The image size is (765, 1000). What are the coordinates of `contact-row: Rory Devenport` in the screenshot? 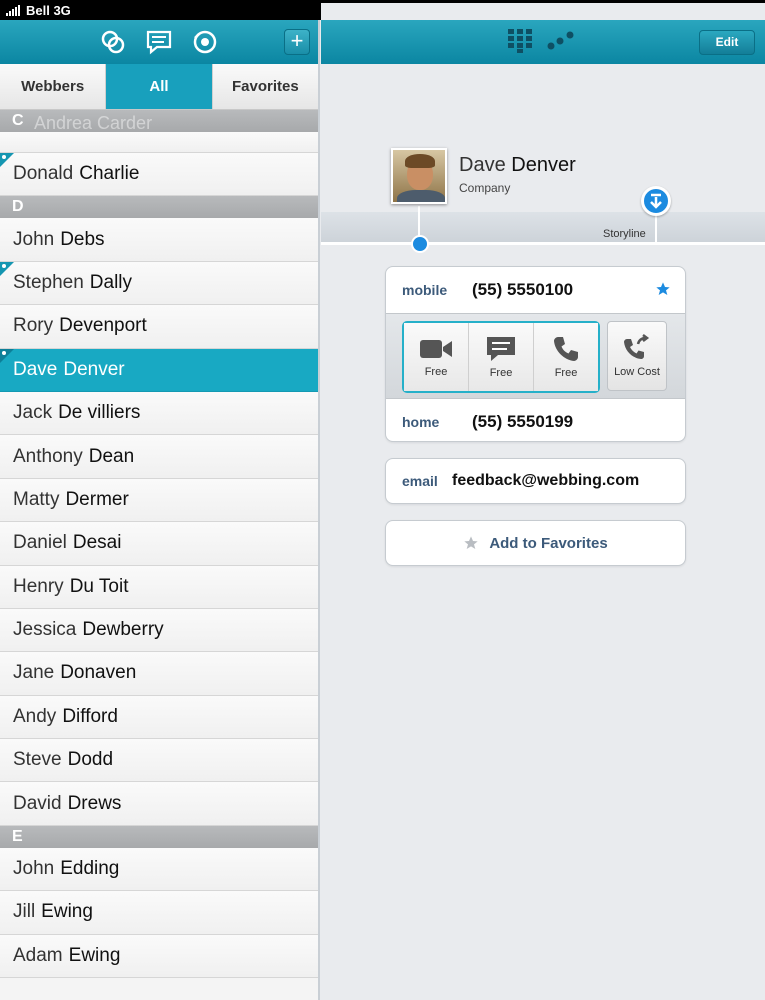 It's located at (159, 327).